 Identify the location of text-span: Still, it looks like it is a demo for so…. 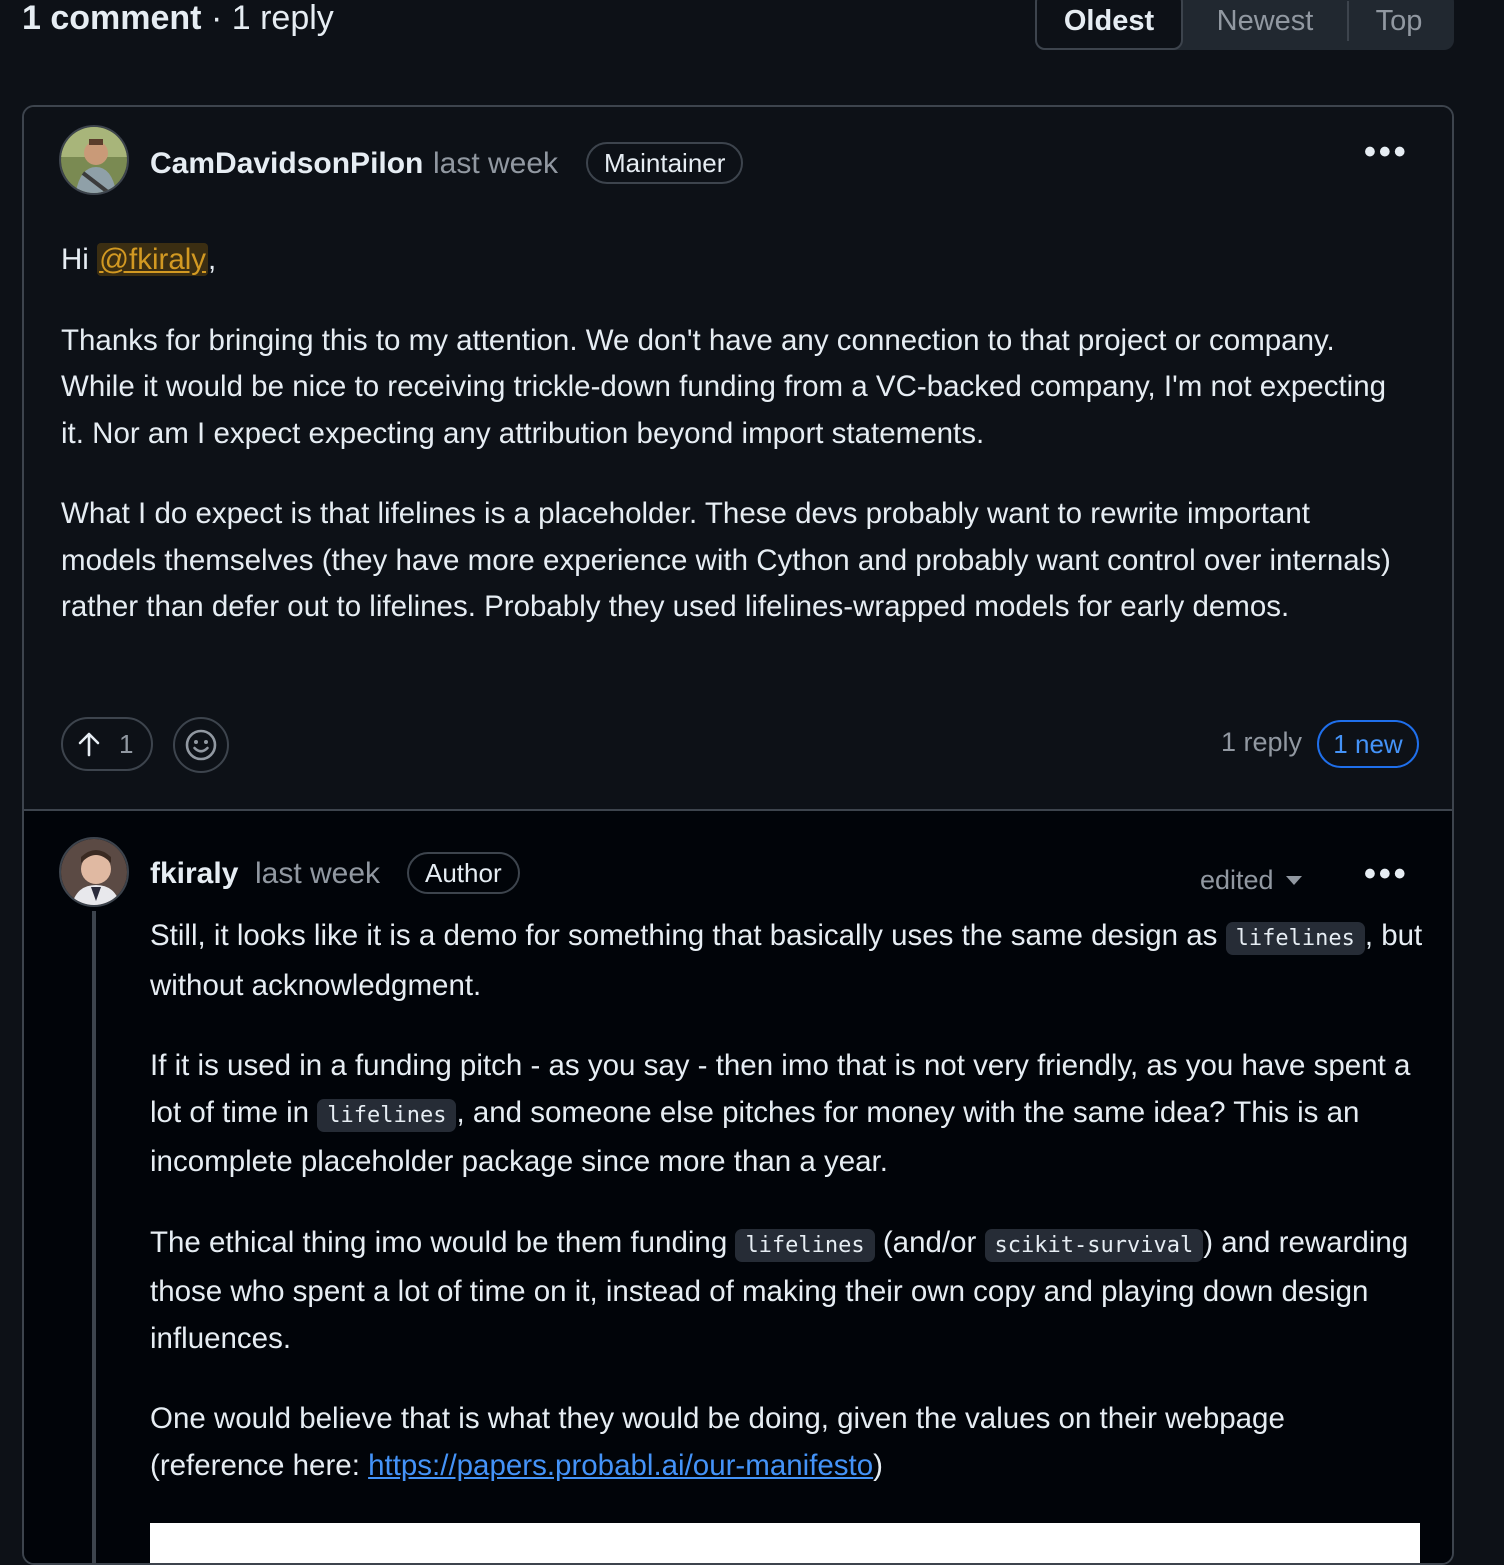
(688, 935).